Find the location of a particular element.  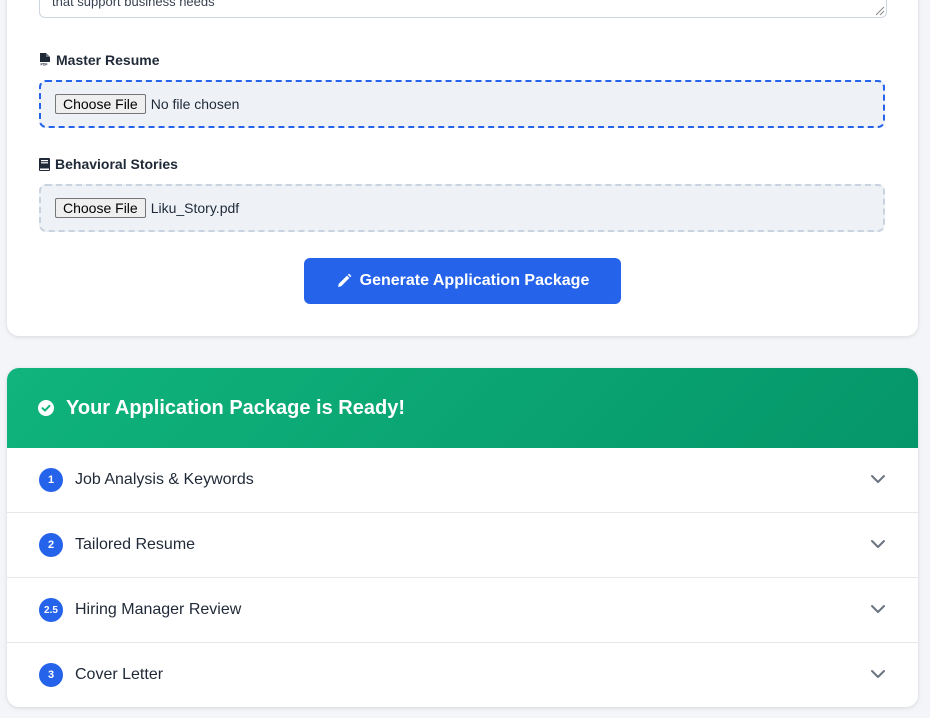

section-row-hiring-manager-review: 2.5 Hiring Manager Review is located at coordinates (462, 610).